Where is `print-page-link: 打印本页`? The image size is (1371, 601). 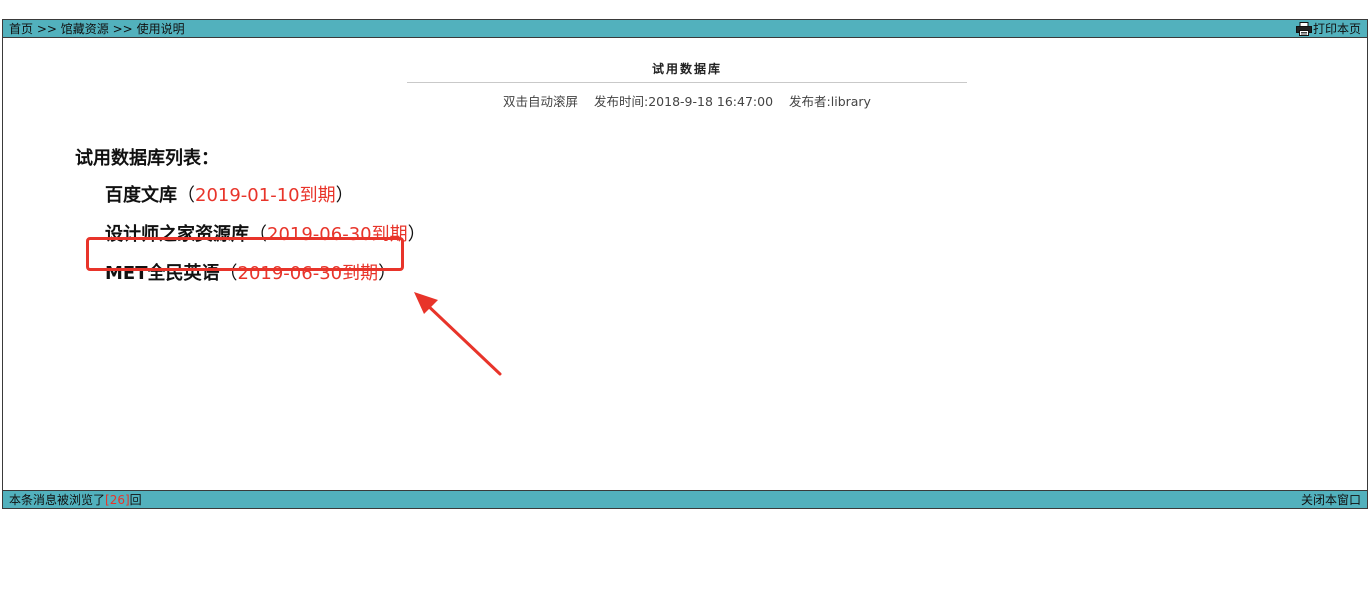 print-page-link: 打印本页 is located at coordinates (1328, 29).